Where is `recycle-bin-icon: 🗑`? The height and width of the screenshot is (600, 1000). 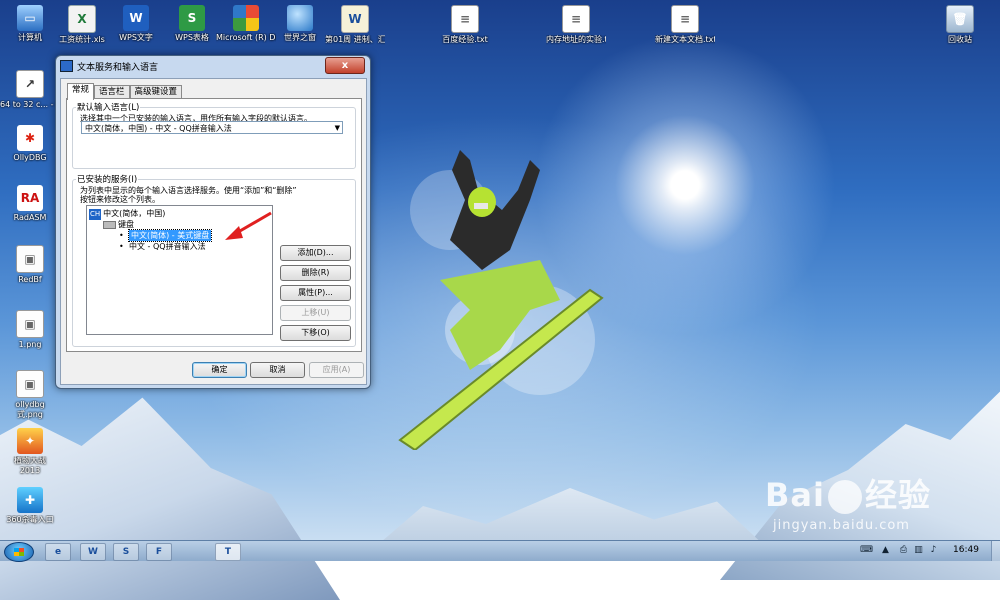
recycle-bin-icon: 🗑 is located at coordinates (960, 19).